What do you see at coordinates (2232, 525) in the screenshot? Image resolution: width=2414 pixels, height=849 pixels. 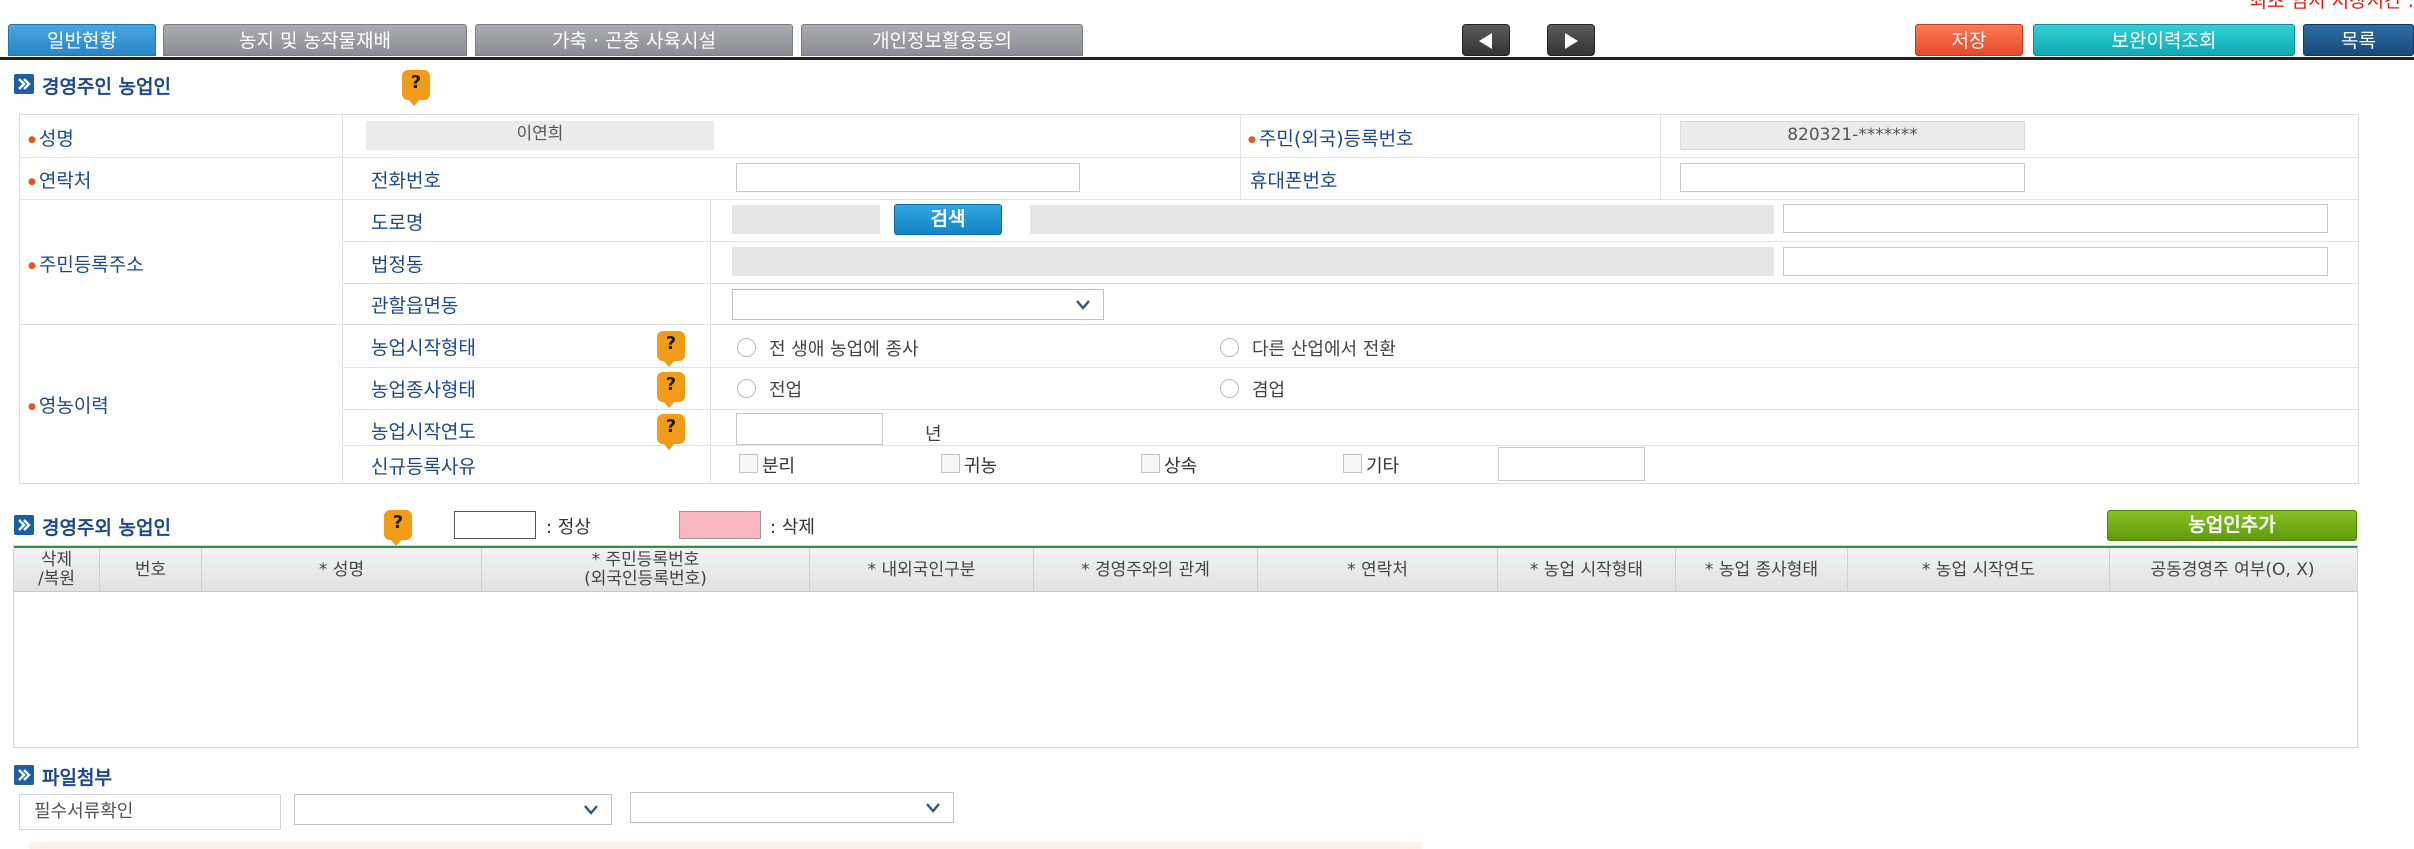 I see `add-farmer-button: 농업인추가` at bounding box center [2232, 525].